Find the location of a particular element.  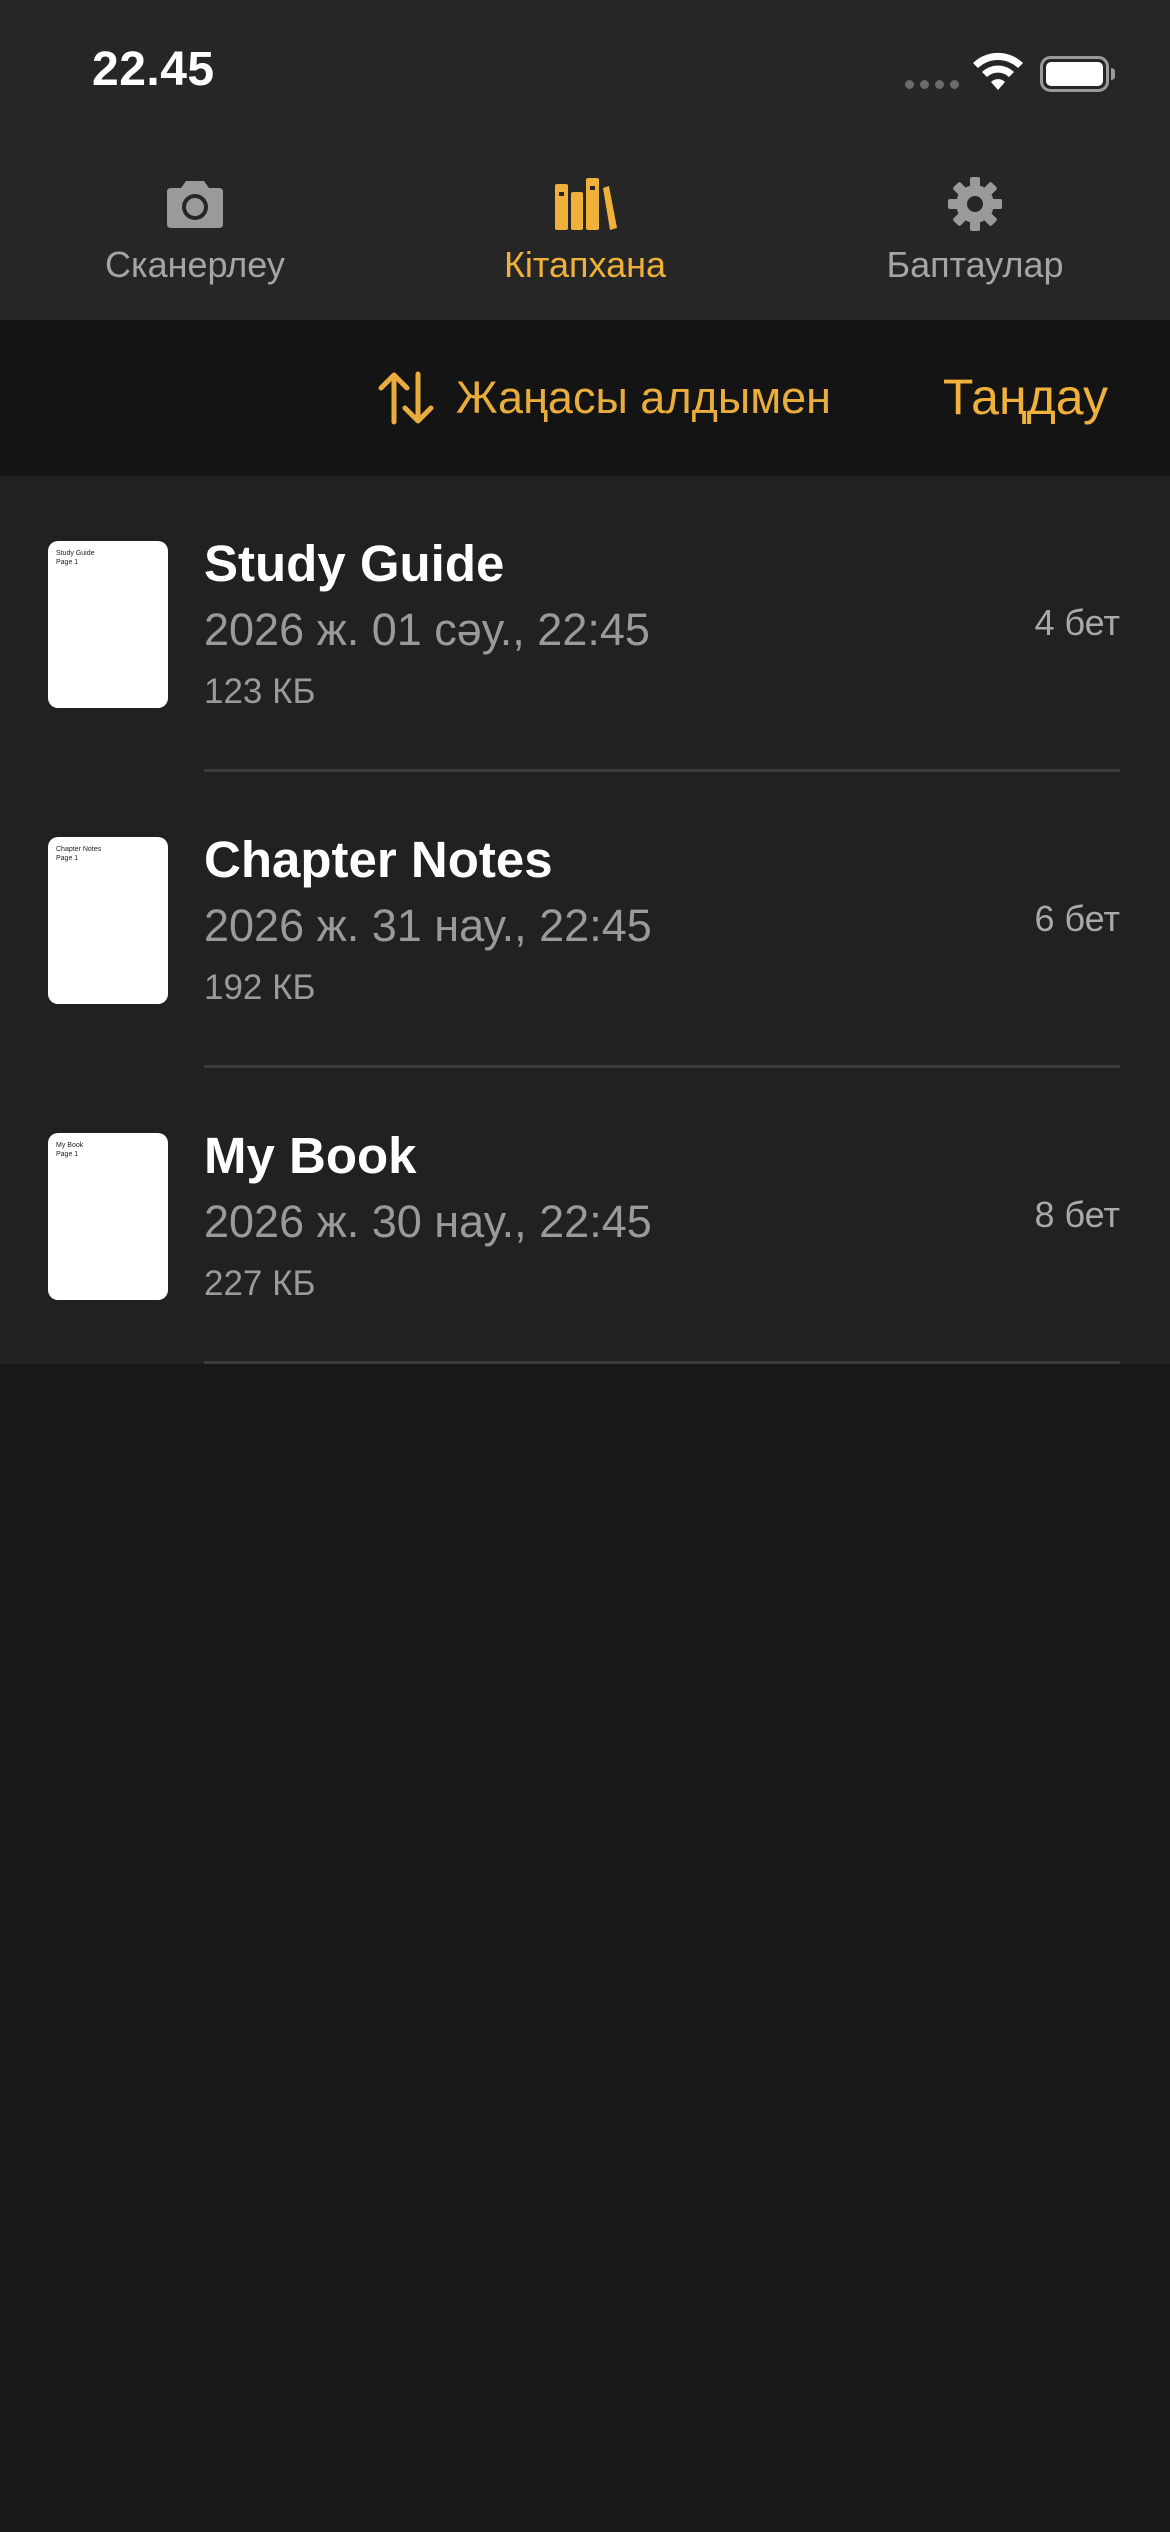

tab-library: Кітапхана is located at coordinates (585, 230).